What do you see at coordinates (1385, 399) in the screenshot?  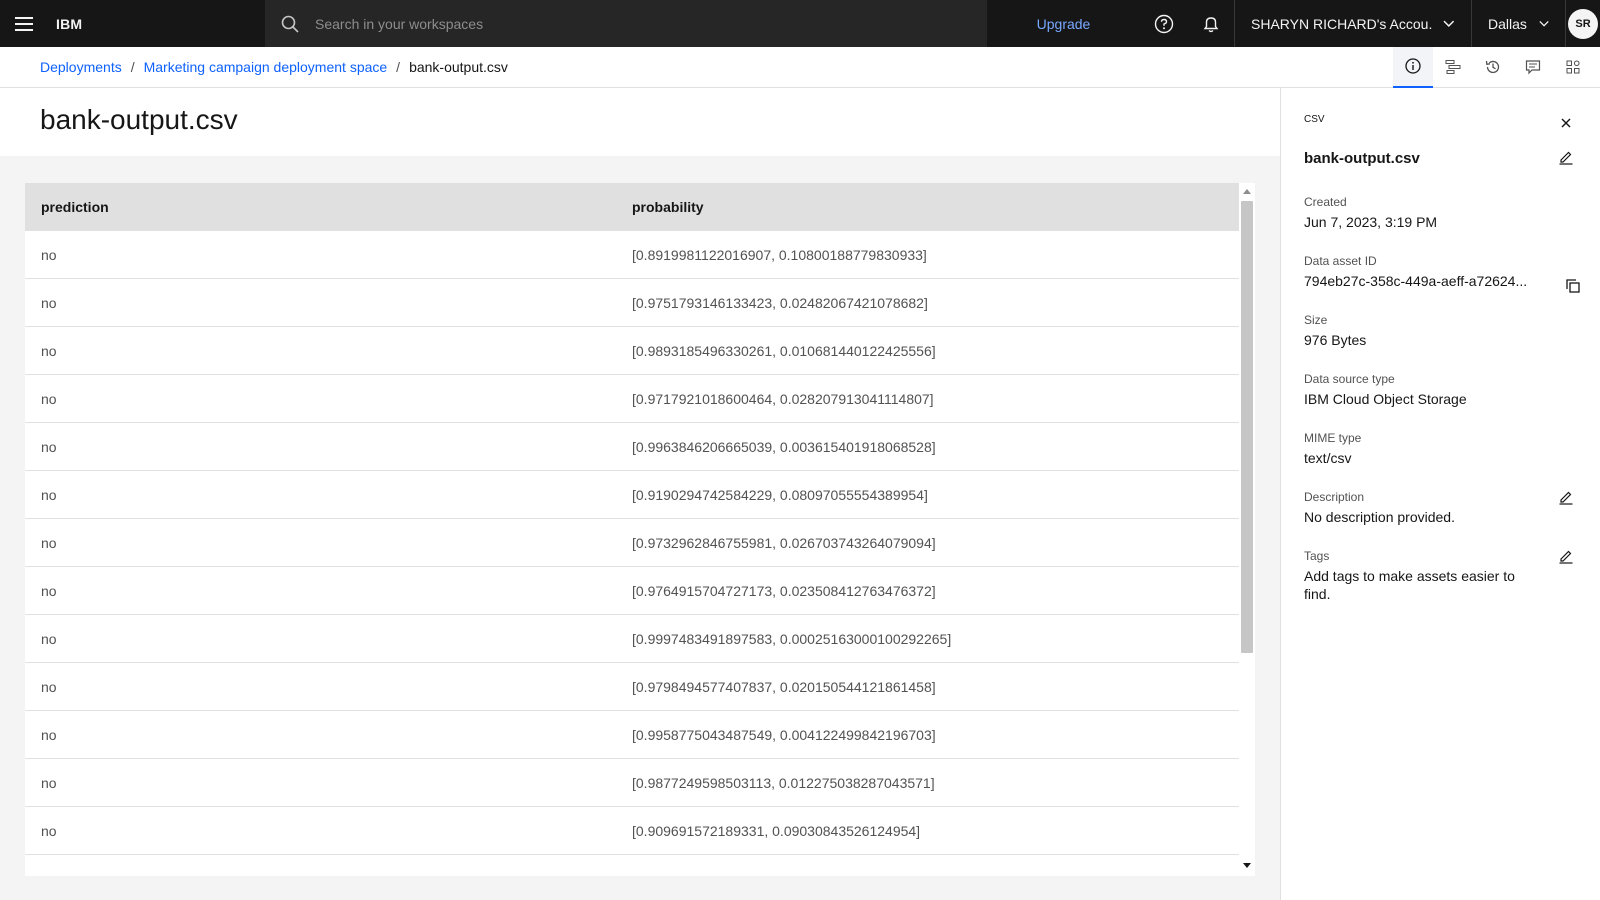 I see `data-source-type-value: IBM Cloud Object Storage` at bounding box center [1385, 399].